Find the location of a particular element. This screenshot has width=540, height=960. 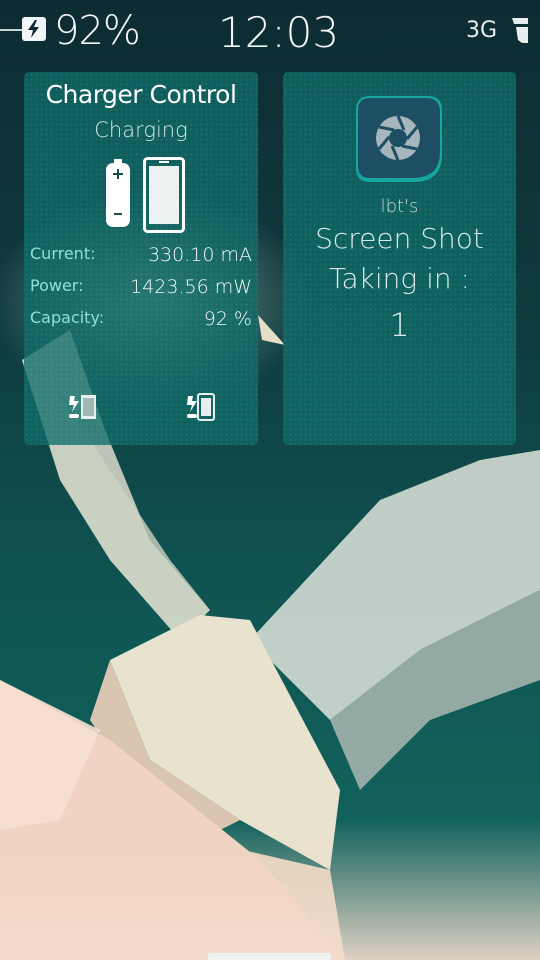

countdown-label: Taking in : is located at coordinates (399, 278).